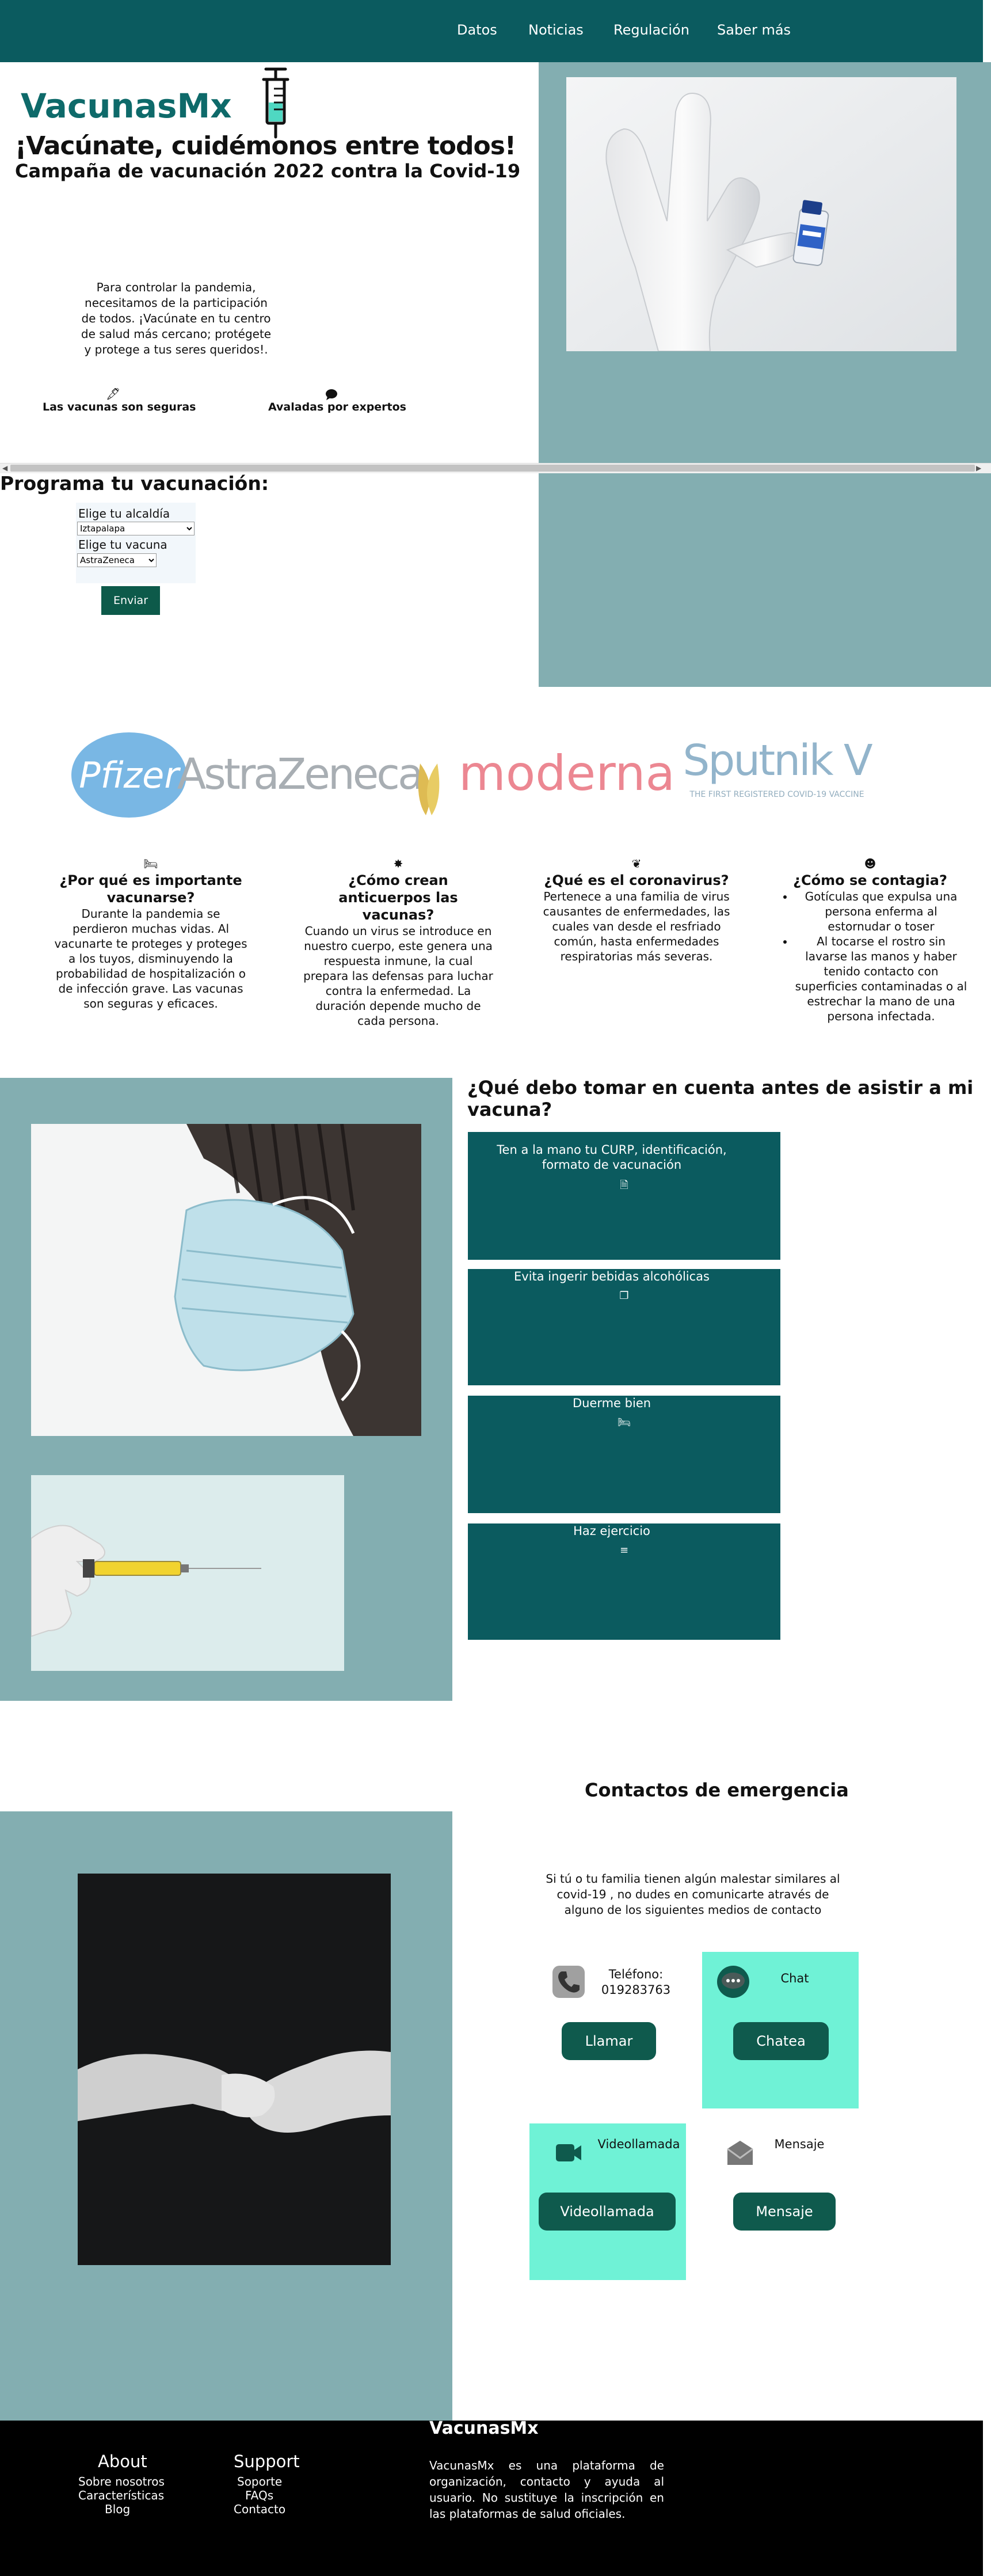 The height and width of the screenshot is (2576, 991). Describe the element at coordinates (638, 2144) in the screenshot. I see `video-label: Videollamada` at that location.